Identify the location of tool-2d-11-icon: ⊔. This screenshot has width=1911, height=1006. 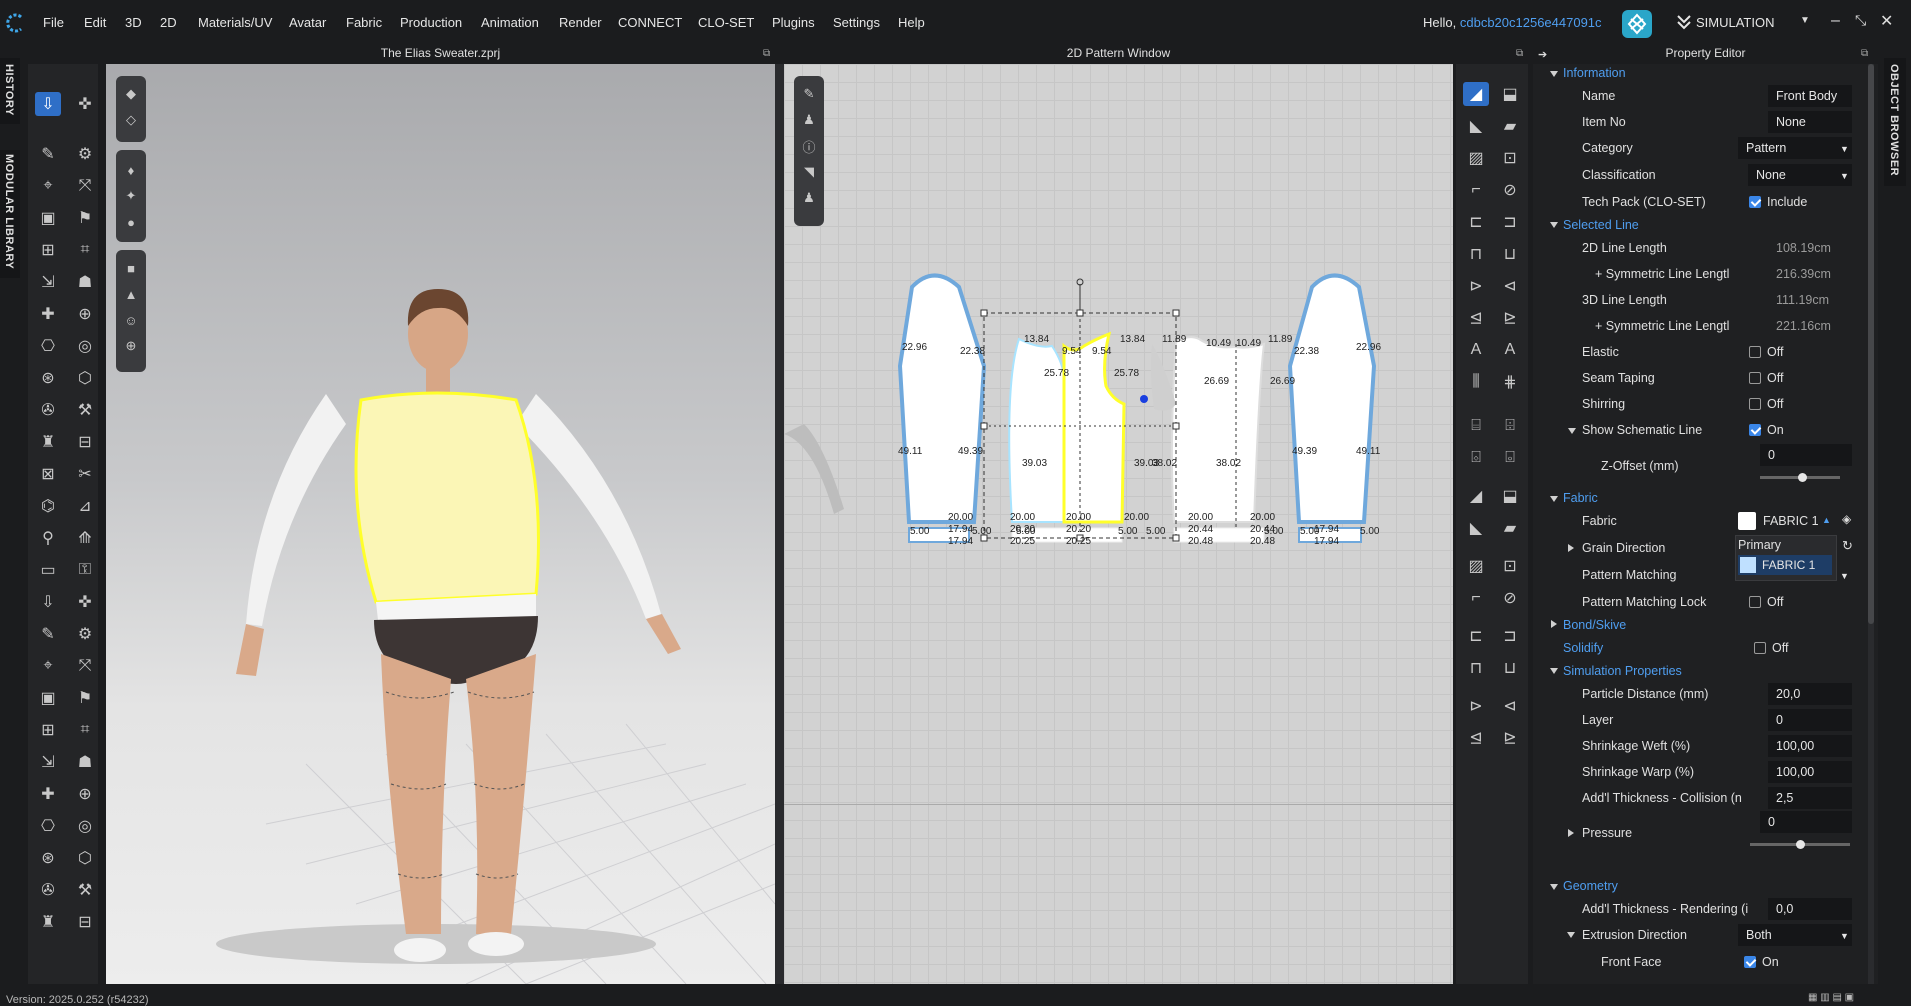
(1510, 254).